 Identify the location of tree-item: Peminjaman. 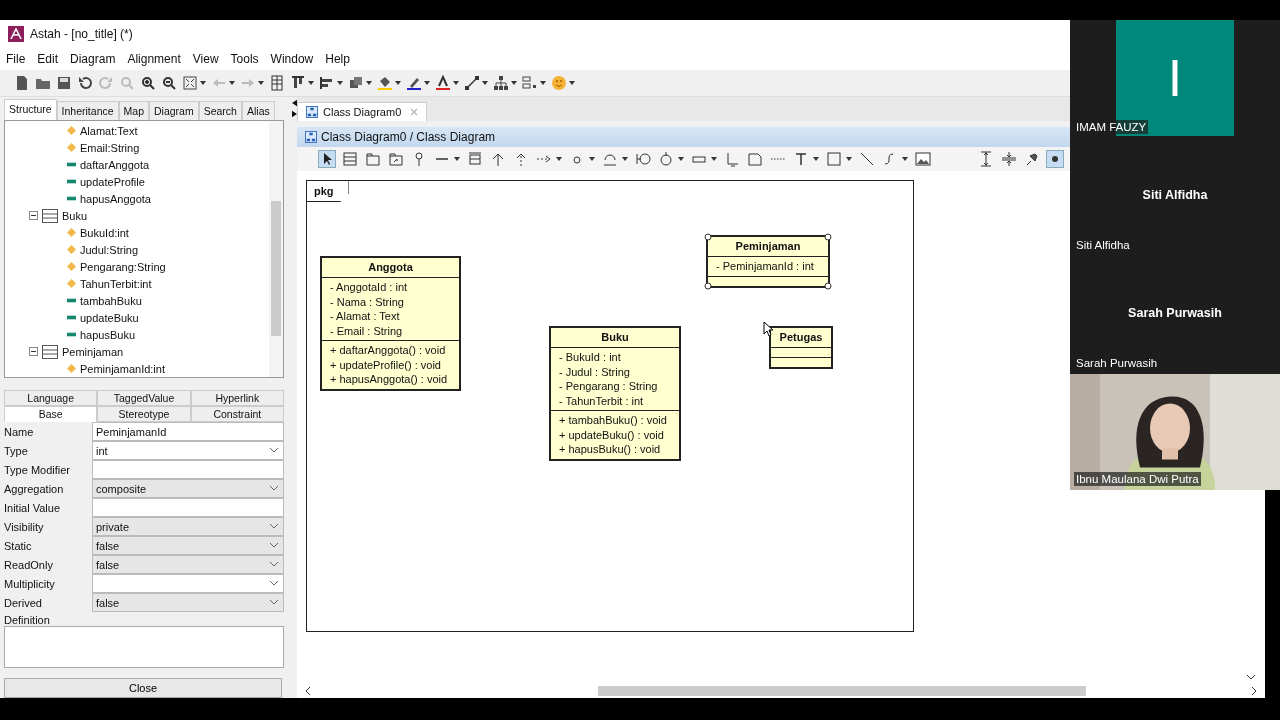
(93, 351).